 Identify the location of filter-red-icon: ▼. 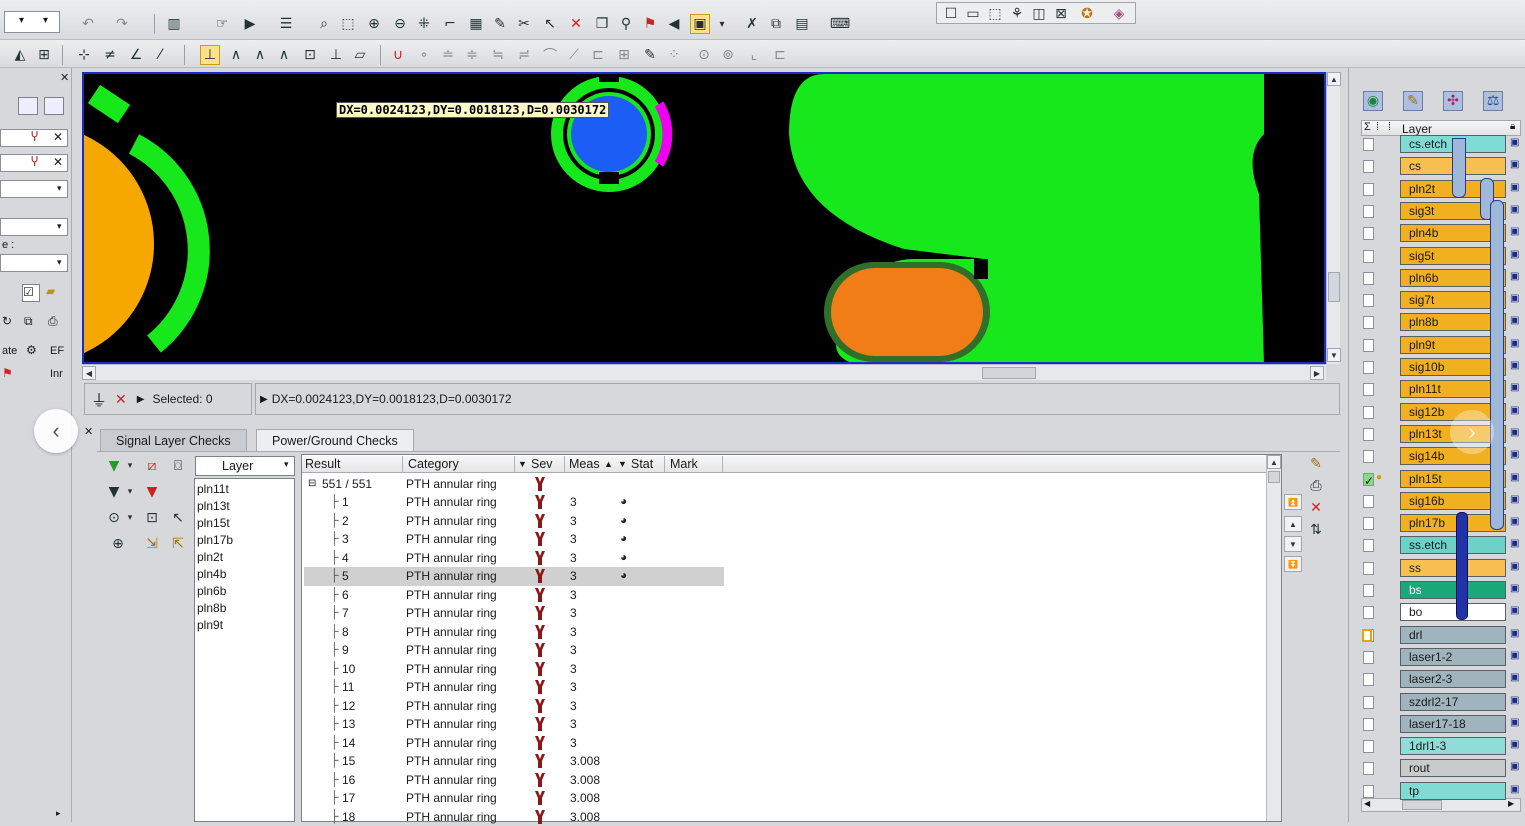
(152, 492).